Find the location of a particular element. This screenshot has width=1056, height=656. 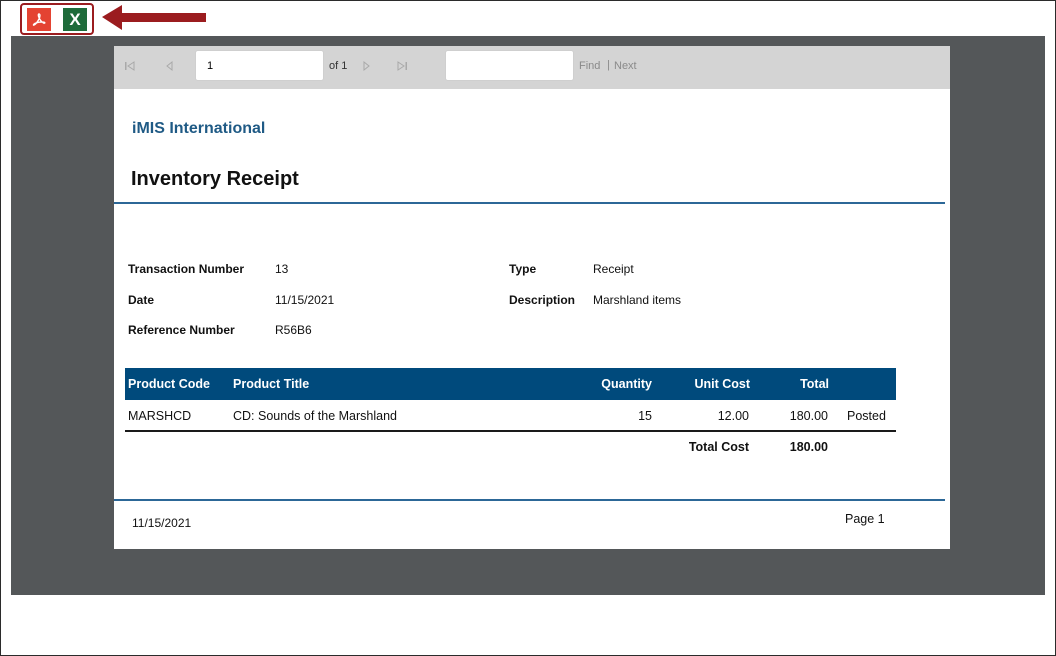

page-count-label: of 1 is located at coordinates (338, 66).